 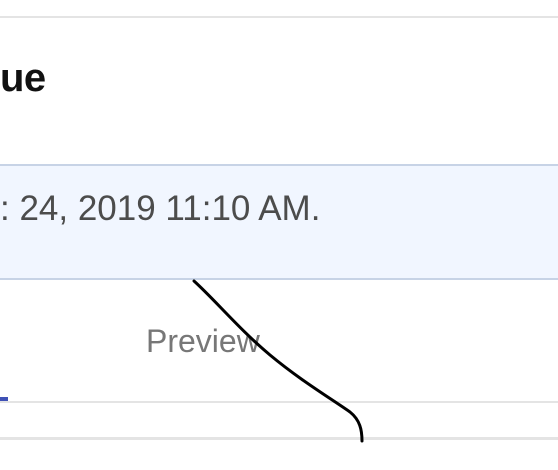 What do you see at coordinates (23, 78) in the screenshot?
I see `page-title: ue` at bounding box center [23, 78].